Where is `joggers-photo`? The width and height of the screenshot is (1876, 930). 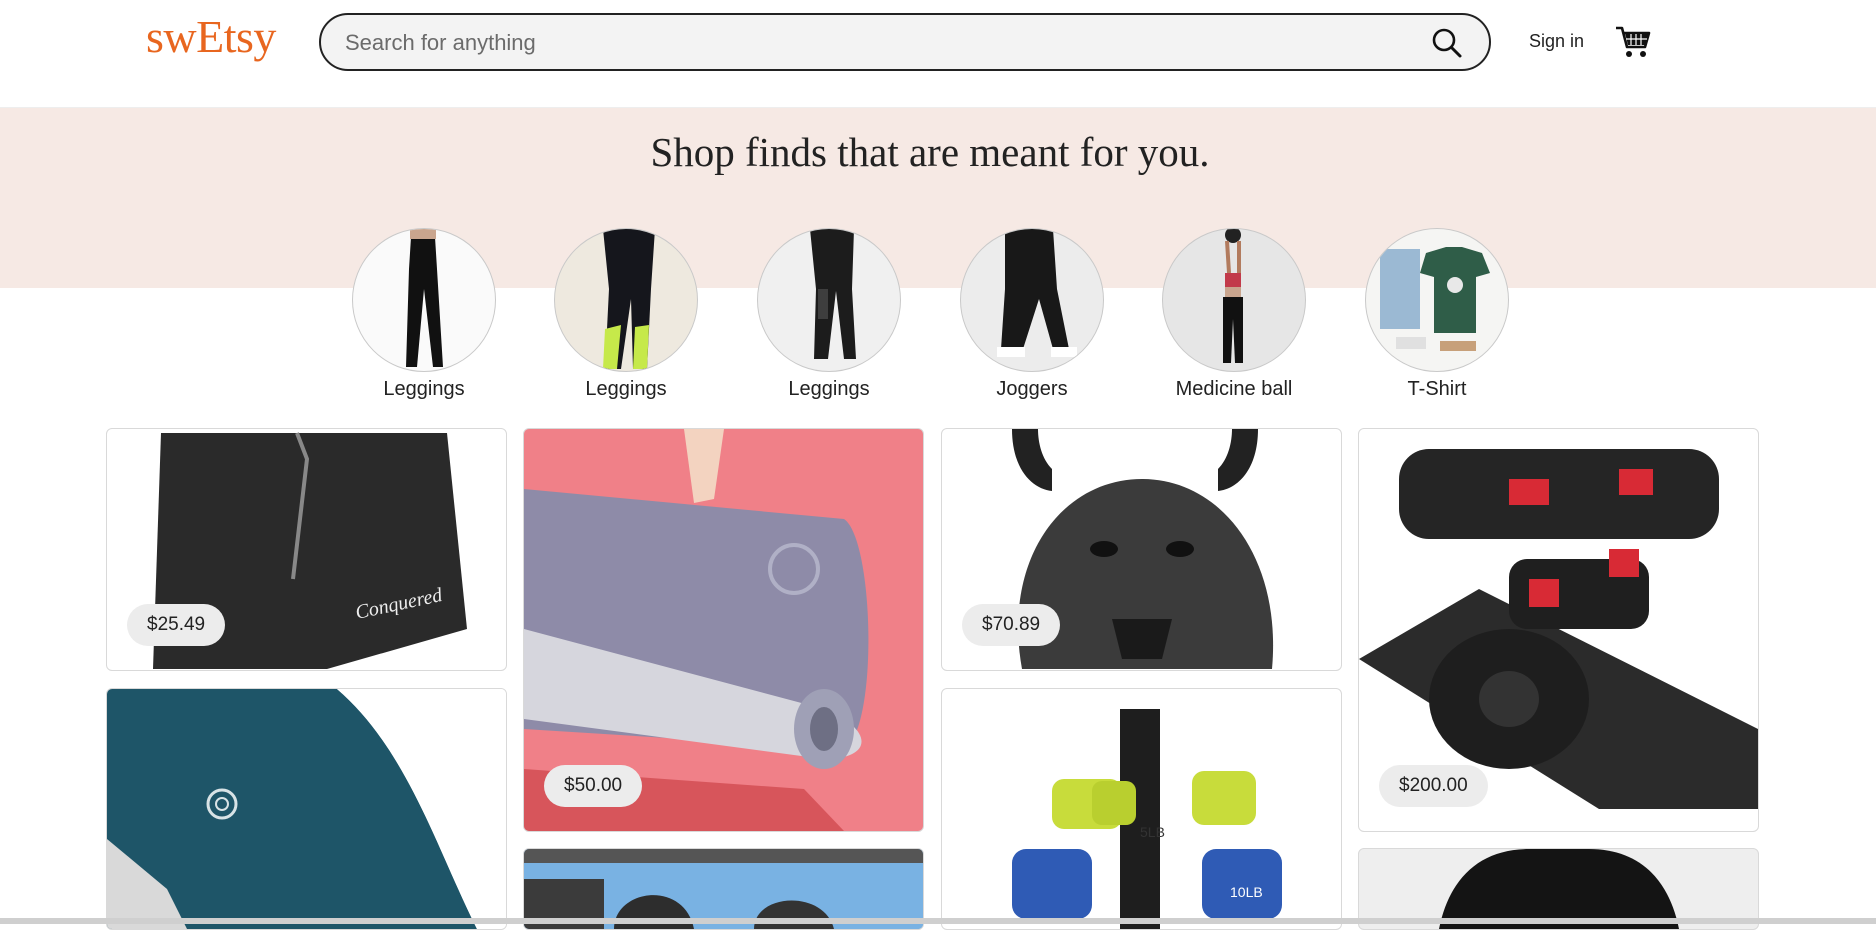
joggers-photo is located at coordinates (1032, 300).